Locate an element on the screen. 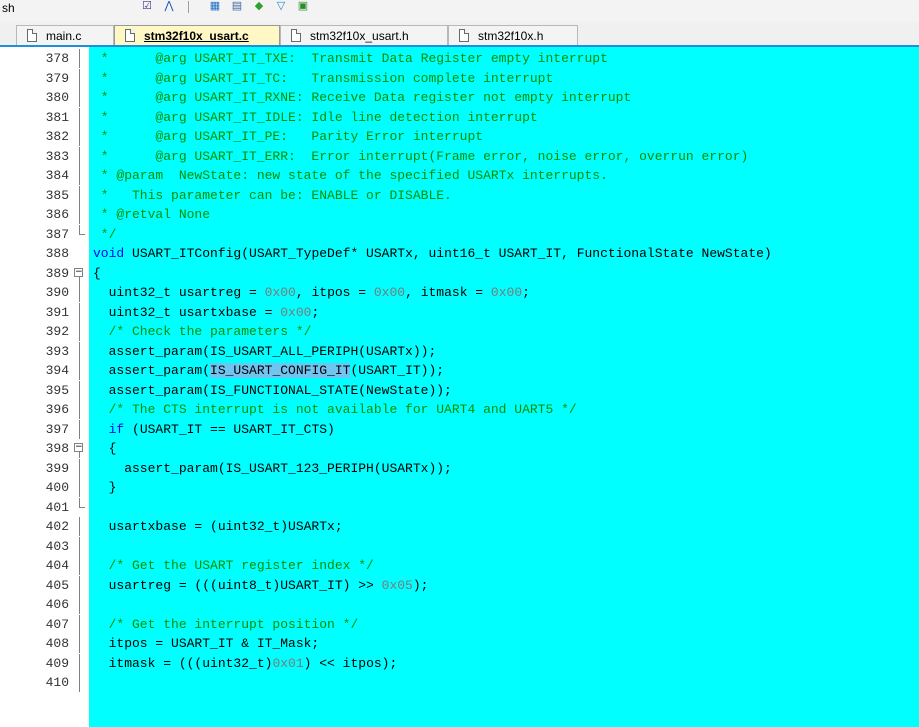  window-icon: ▦ is located at coordinates (215, 6).